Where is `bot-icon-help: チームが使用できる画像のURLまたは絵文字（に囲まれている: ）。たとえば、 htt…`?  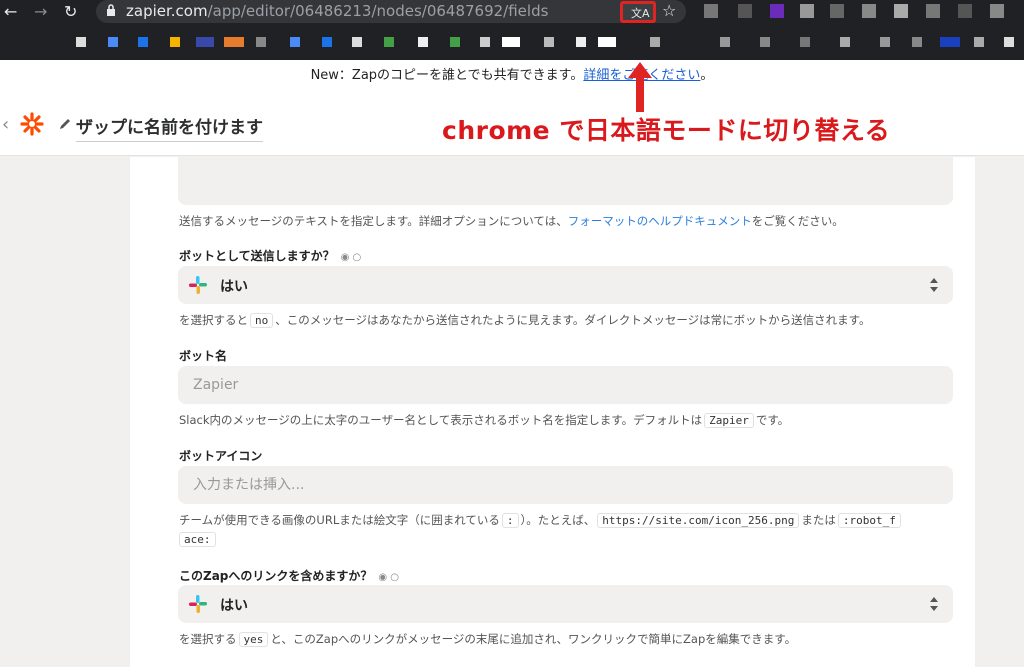
bot-icon-help: チームが使用できる画像のURLまたは絵文字（に囲まれている: ）。たとえば、 htt… is located at coordinates (541, 520).